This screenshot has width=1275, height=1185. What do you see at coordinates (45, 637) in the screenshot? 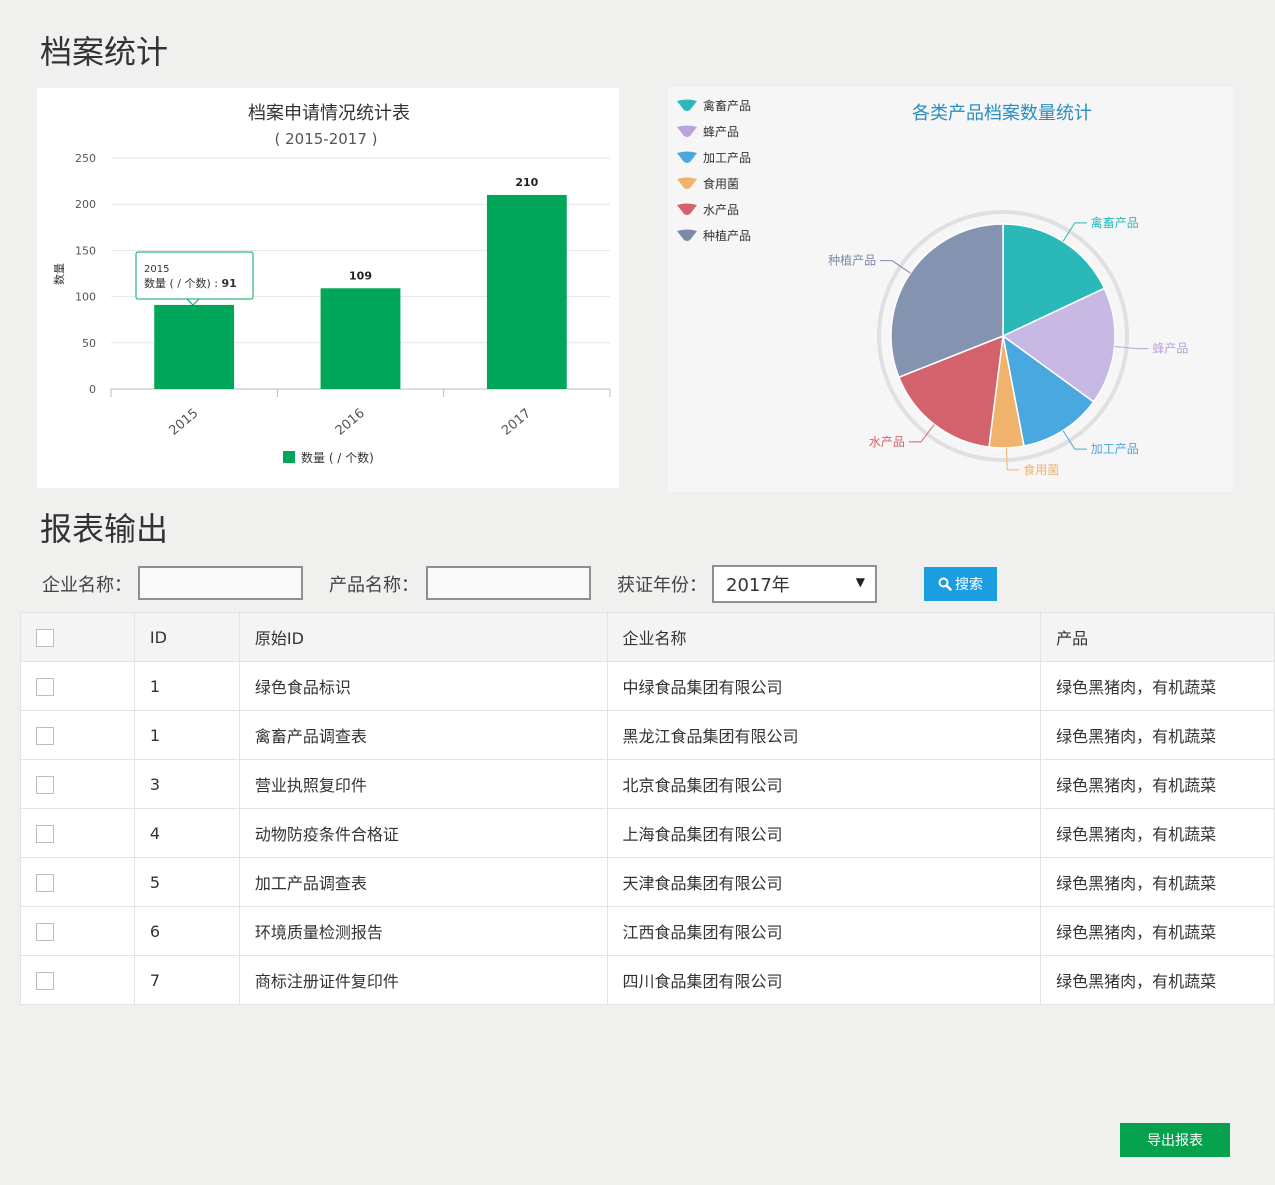
I see `select-all-checkbox` at bounding box center [45, 637].